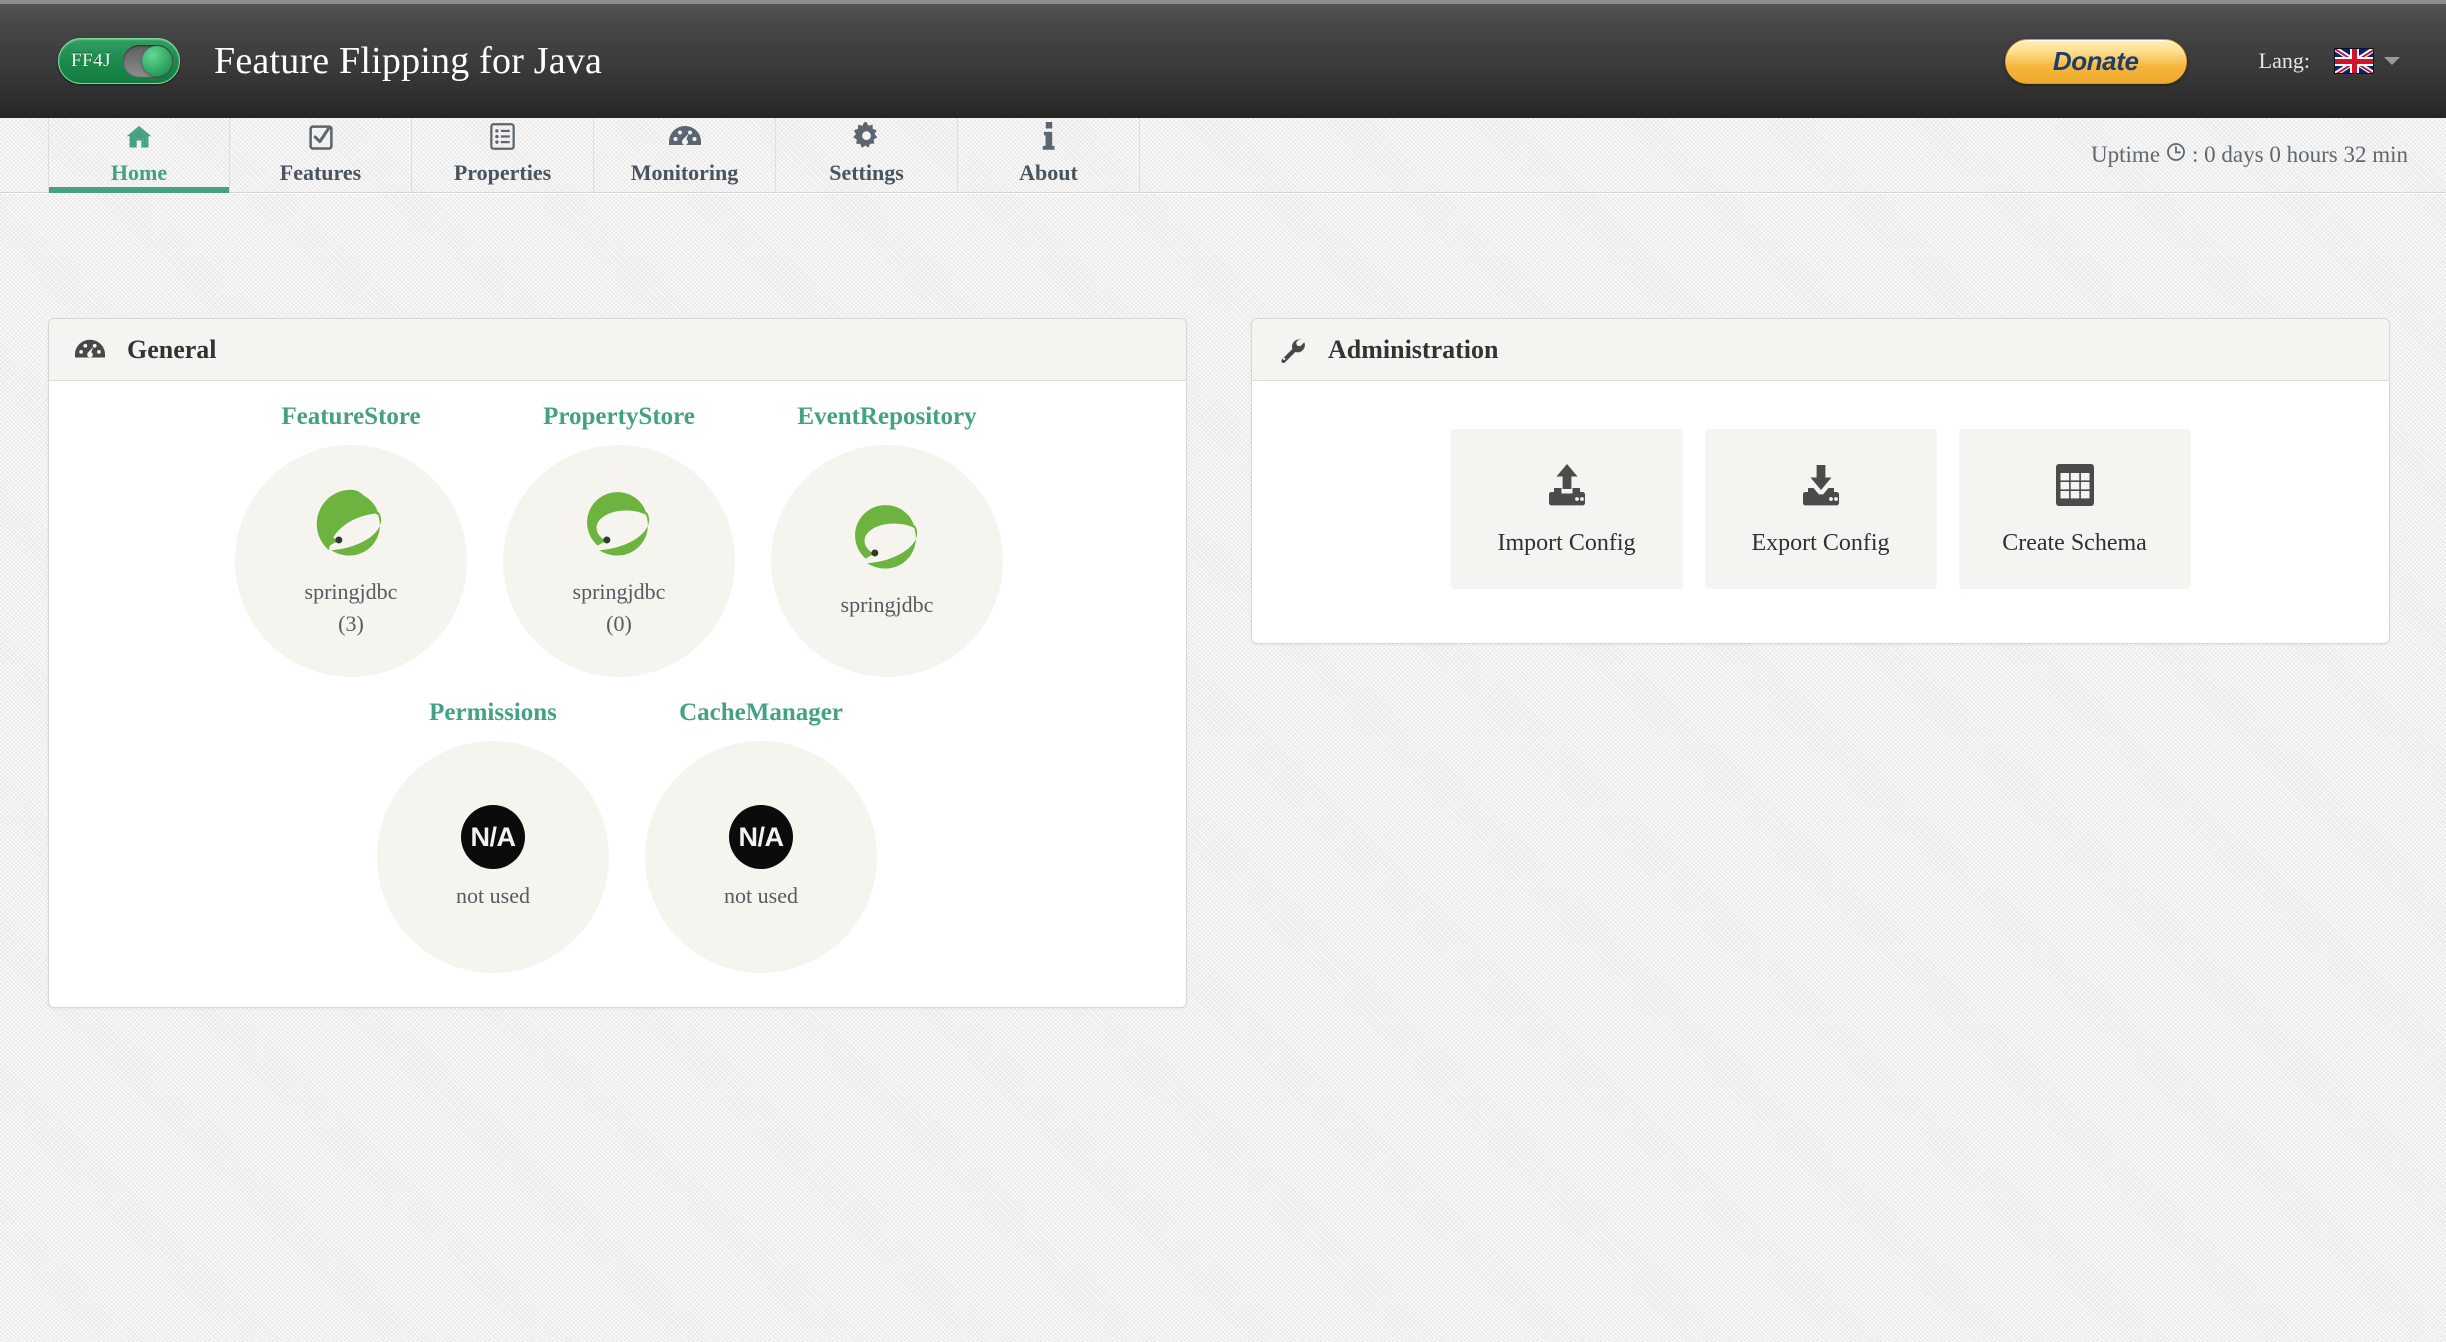 The width and height of the screenshot is (2446, 1342). What do you see at coordinates (1820, 350) in the screenshot?
I see `administration-panel-header: Administration` at bounding box center [1820, 350].